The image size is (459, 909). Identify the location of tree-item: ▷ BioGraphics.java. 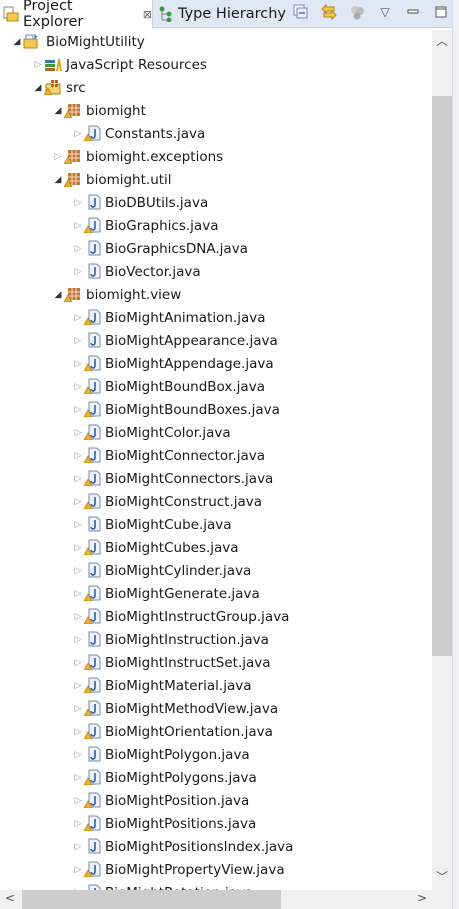
(216, 225).